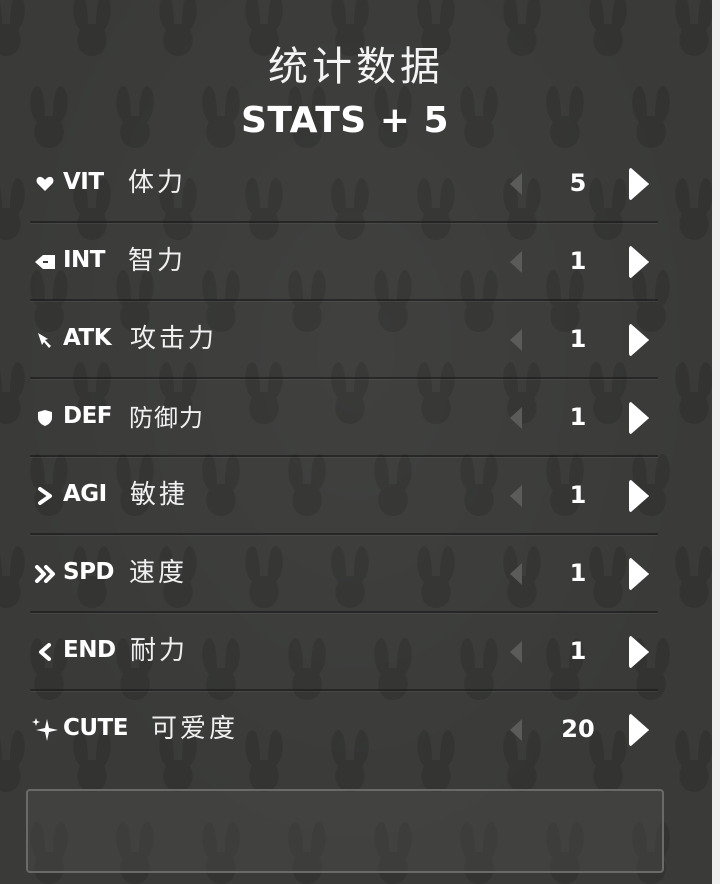 The height and width of the screenshot is (884, 720). I want to click on stat-name-cn: 体力, so click(157, 183).